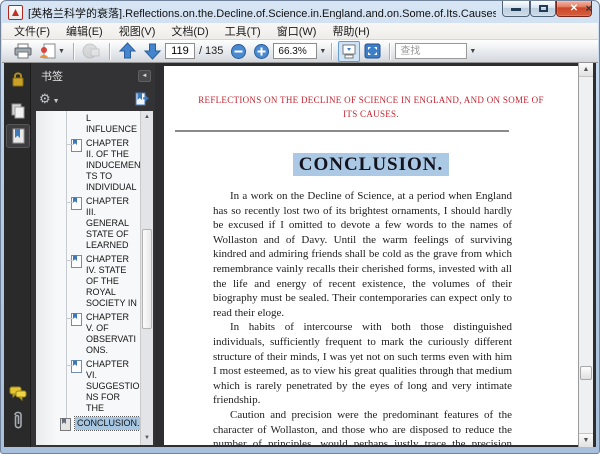 This screenshot has height=454, width=600. I want to click on bookmark-item-conclusion: CONCLUSION., so click(89, 423).